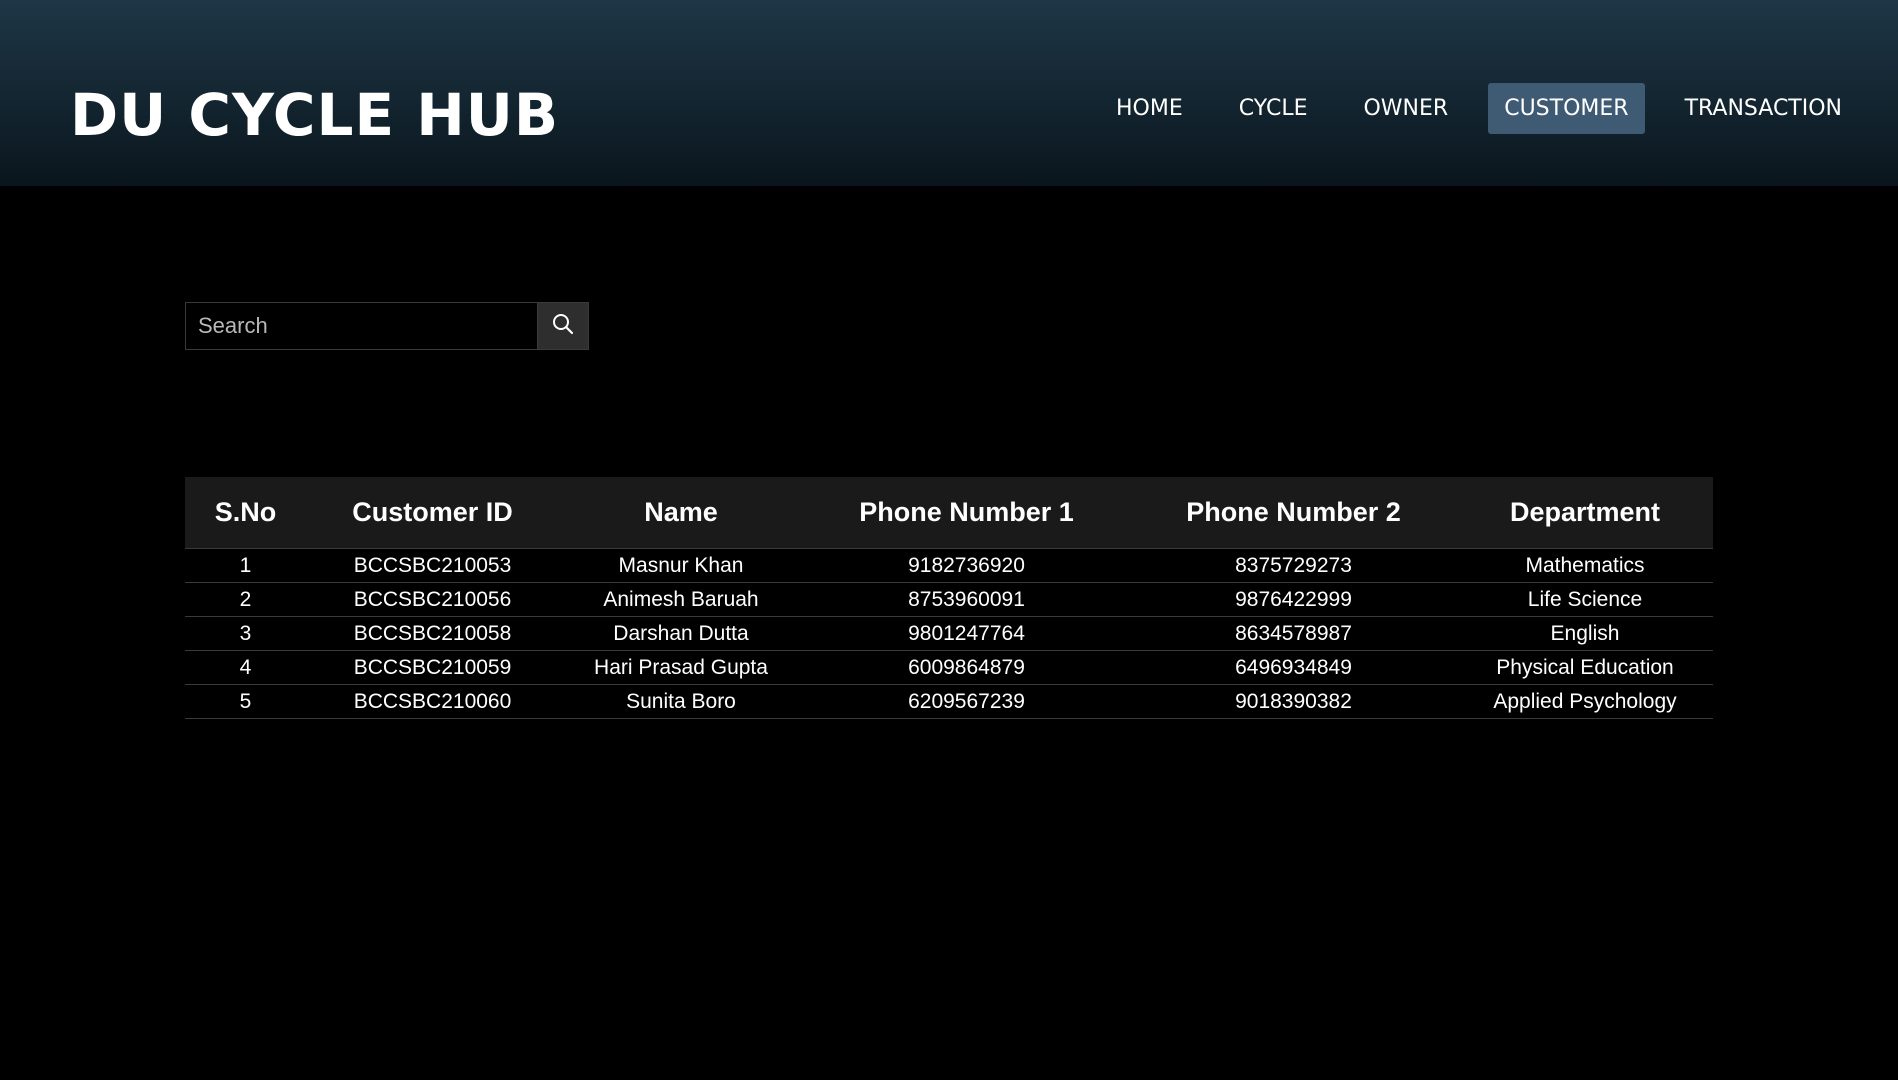 The height and width of the screenshot is (1080, 1898). I want to click on cell-customer-id: BCCSBC210056, so click(432, 599).